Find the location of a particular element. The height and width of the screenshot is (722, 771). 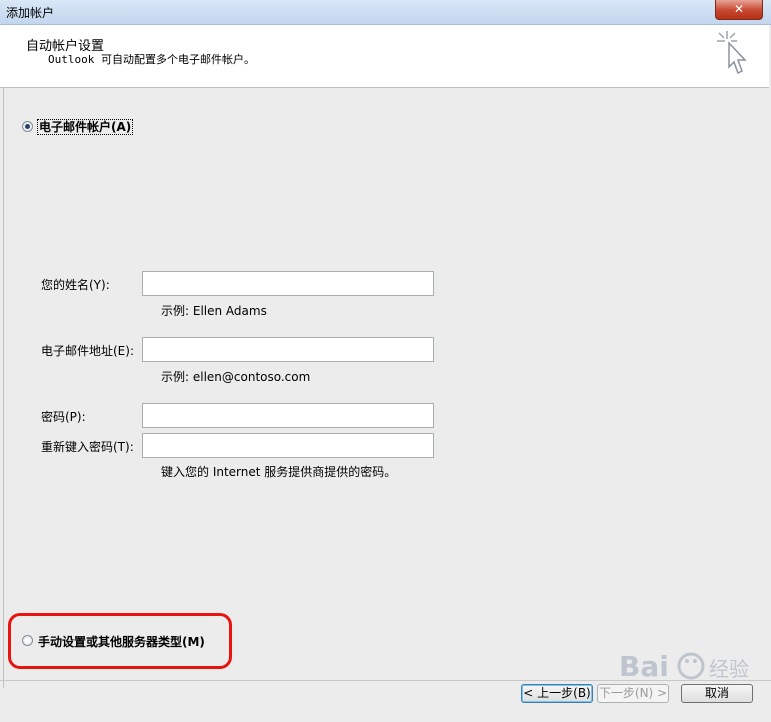

email-label: 电子邮件地址(E): is located at coordinates (87, 351).